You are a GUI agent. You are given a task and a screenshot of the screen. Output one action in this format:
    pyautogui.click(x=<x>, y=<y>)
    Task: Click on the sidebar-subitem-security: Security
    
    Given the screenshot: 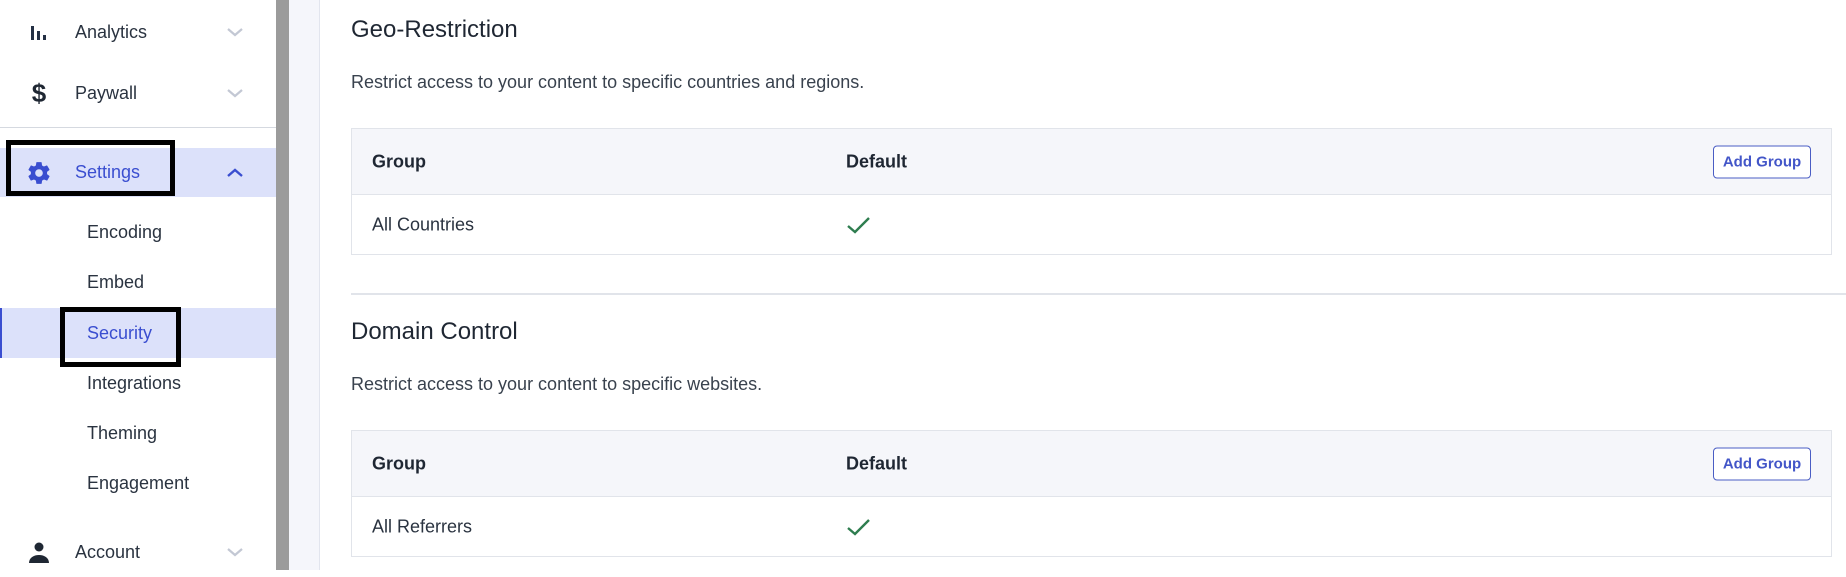 What is the action you would take?
    pyautogui.click(x=138, y=333)
    